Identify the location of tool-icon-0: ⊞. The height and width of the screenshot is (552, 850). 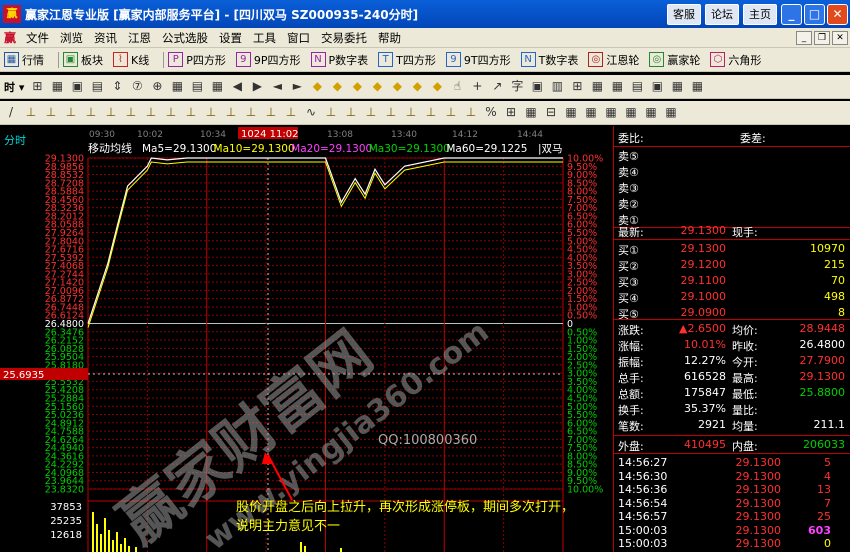
(37, 86).